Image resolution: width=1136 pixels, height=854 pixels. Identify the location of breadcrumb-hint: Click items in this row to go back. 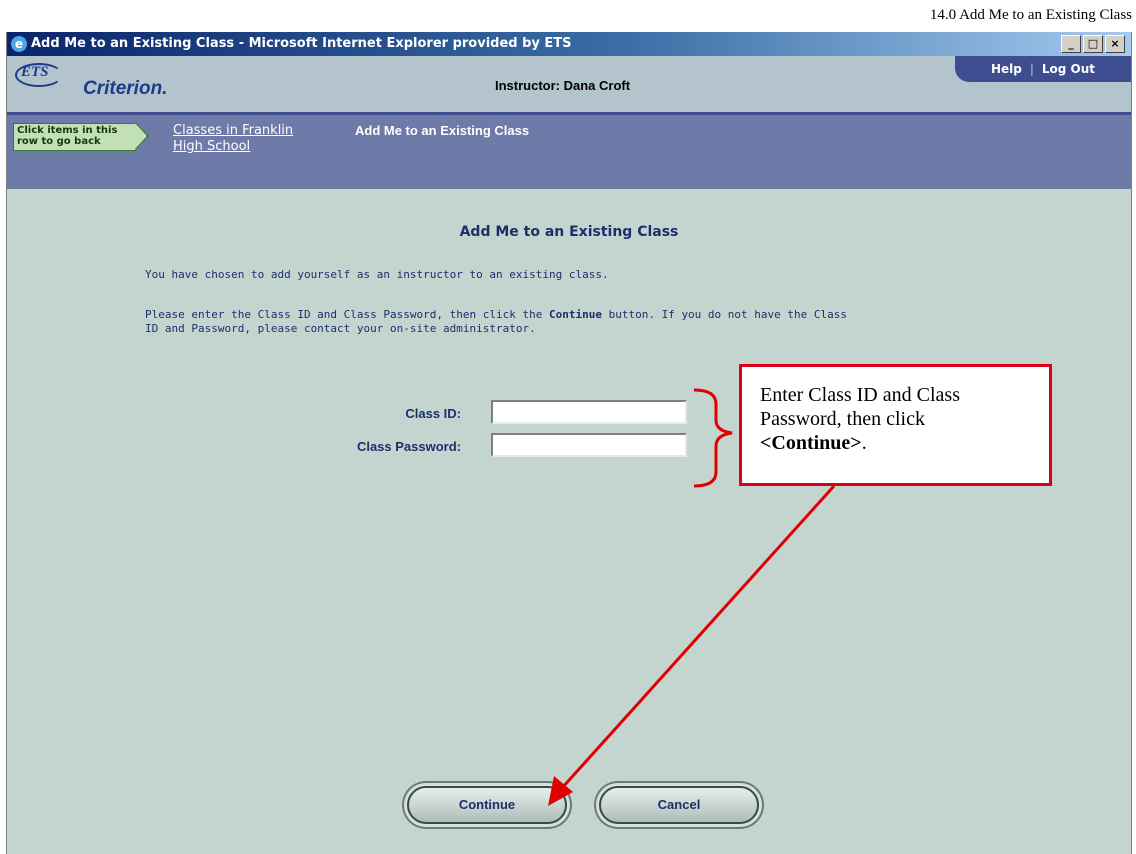
(81, 136).